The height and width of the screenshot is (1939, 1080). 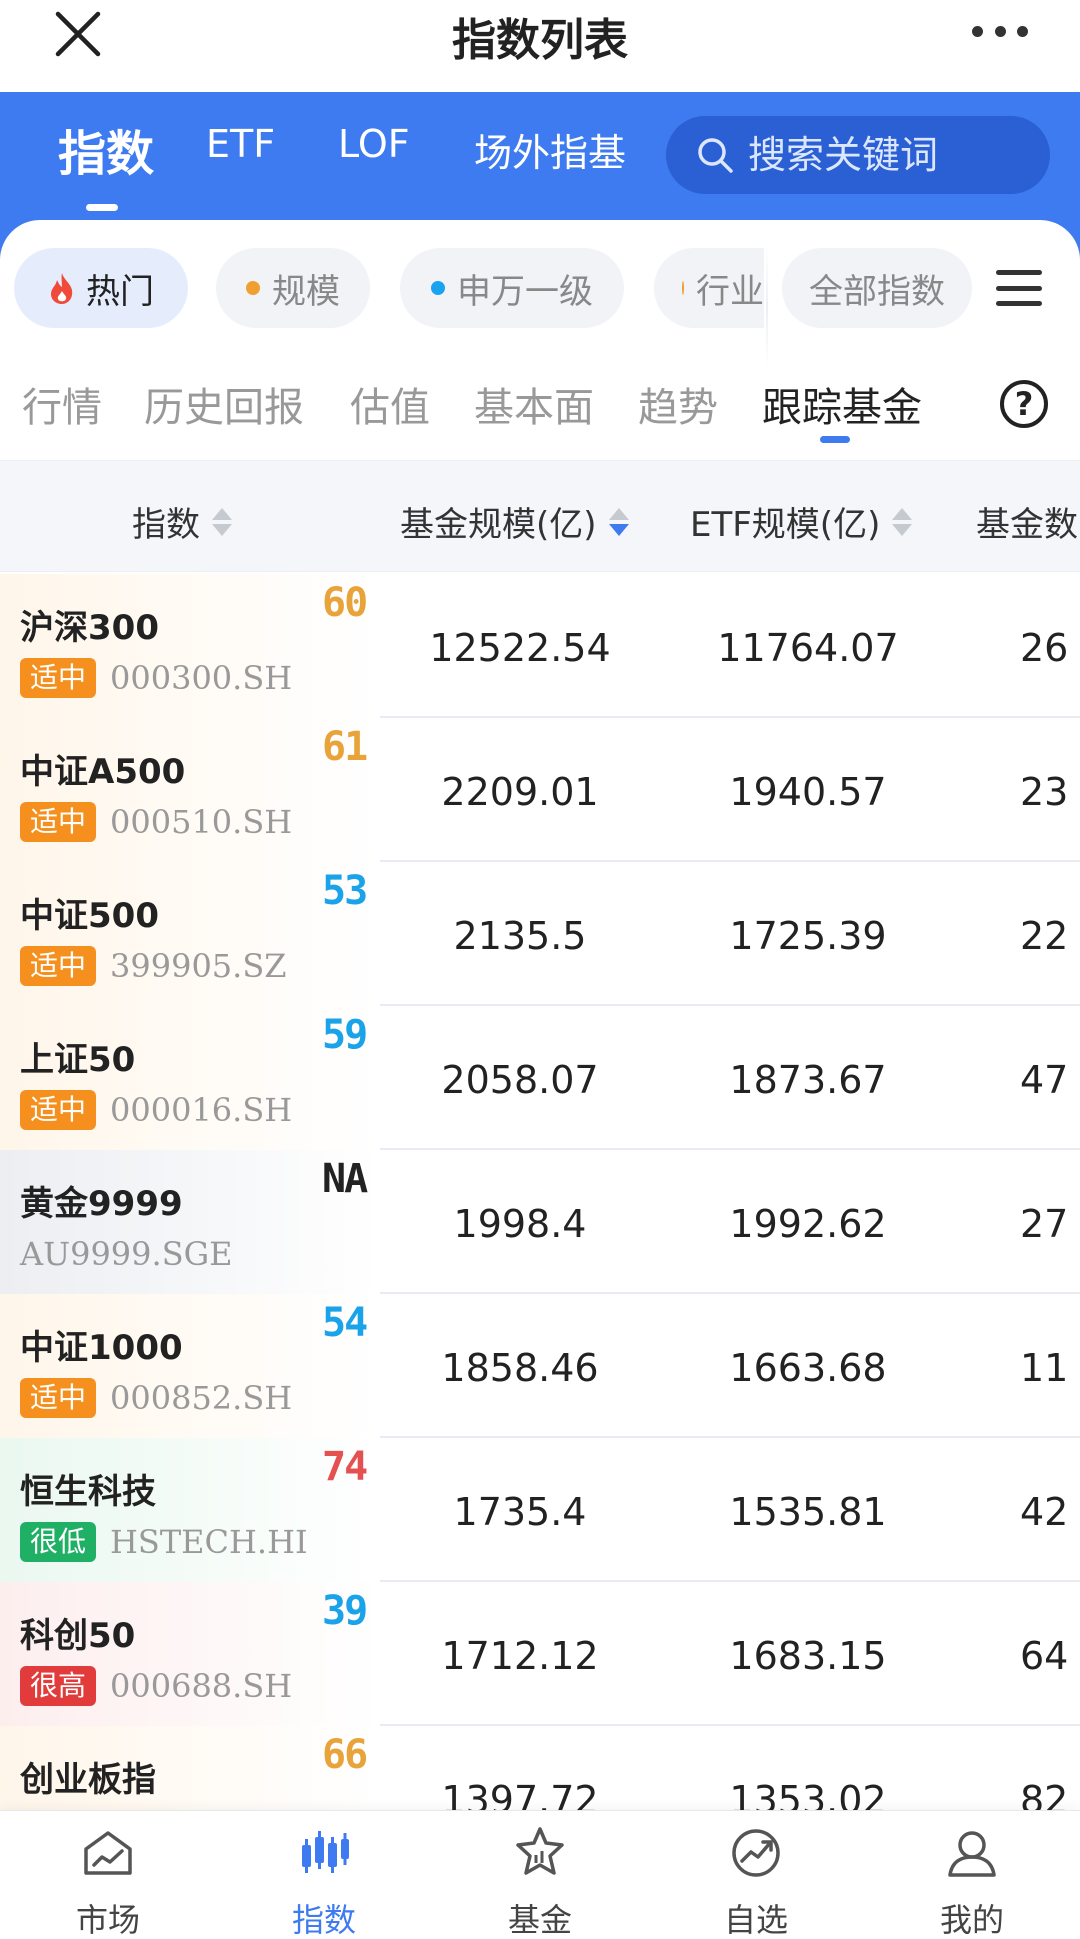 I want to click on index-cell: 科创50 很高 000688.SH 39, so click(x=190, y=1654).